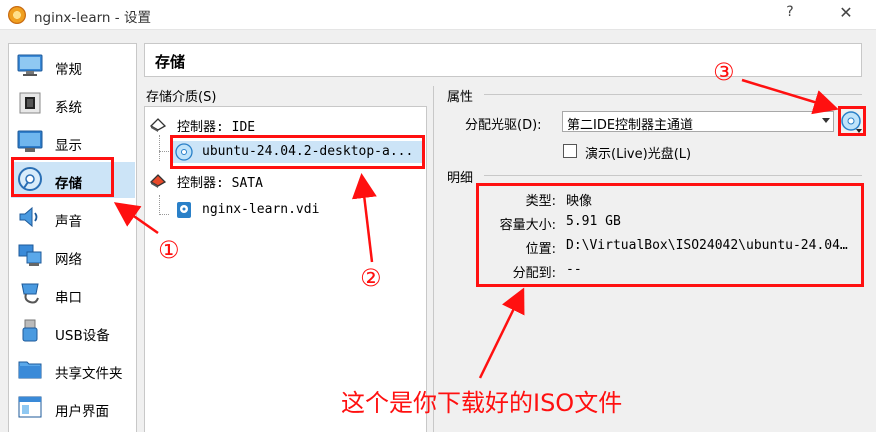  I want to click on annotation-marker-2: ②, so click(371, 278).